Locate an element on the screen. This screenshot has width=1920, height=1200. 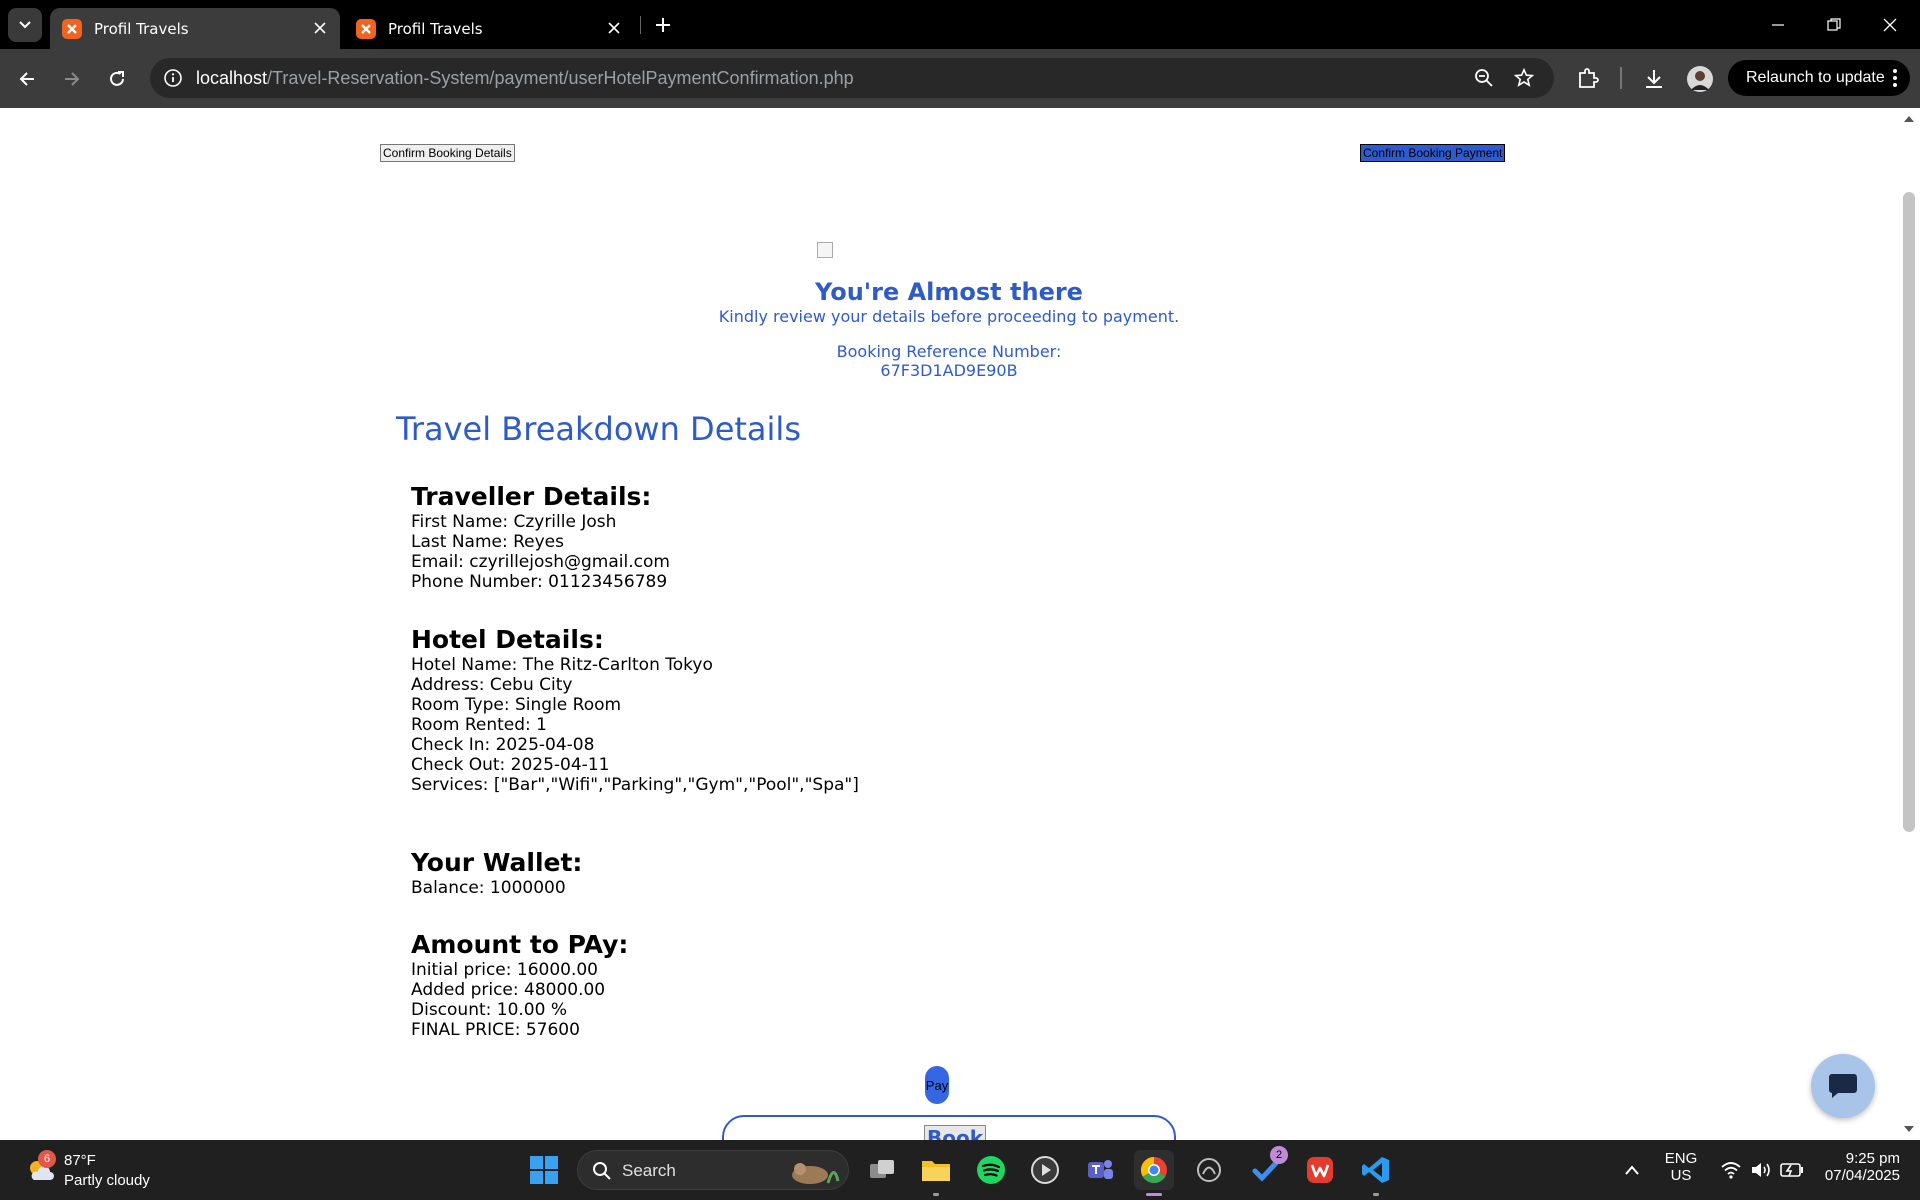
scrollbar-thumb is located at coordinates (1909, 512).